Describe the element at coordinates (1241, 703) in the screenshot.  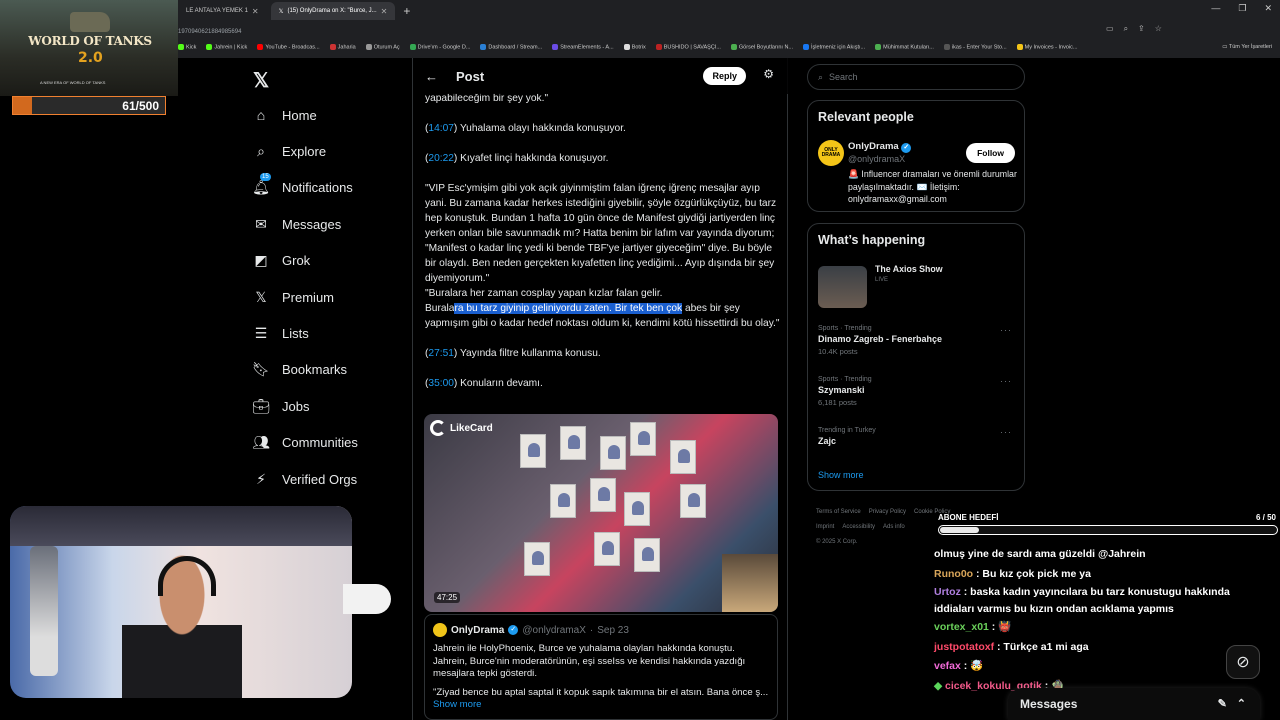
I see `expand-icon: ⌃` at that location.